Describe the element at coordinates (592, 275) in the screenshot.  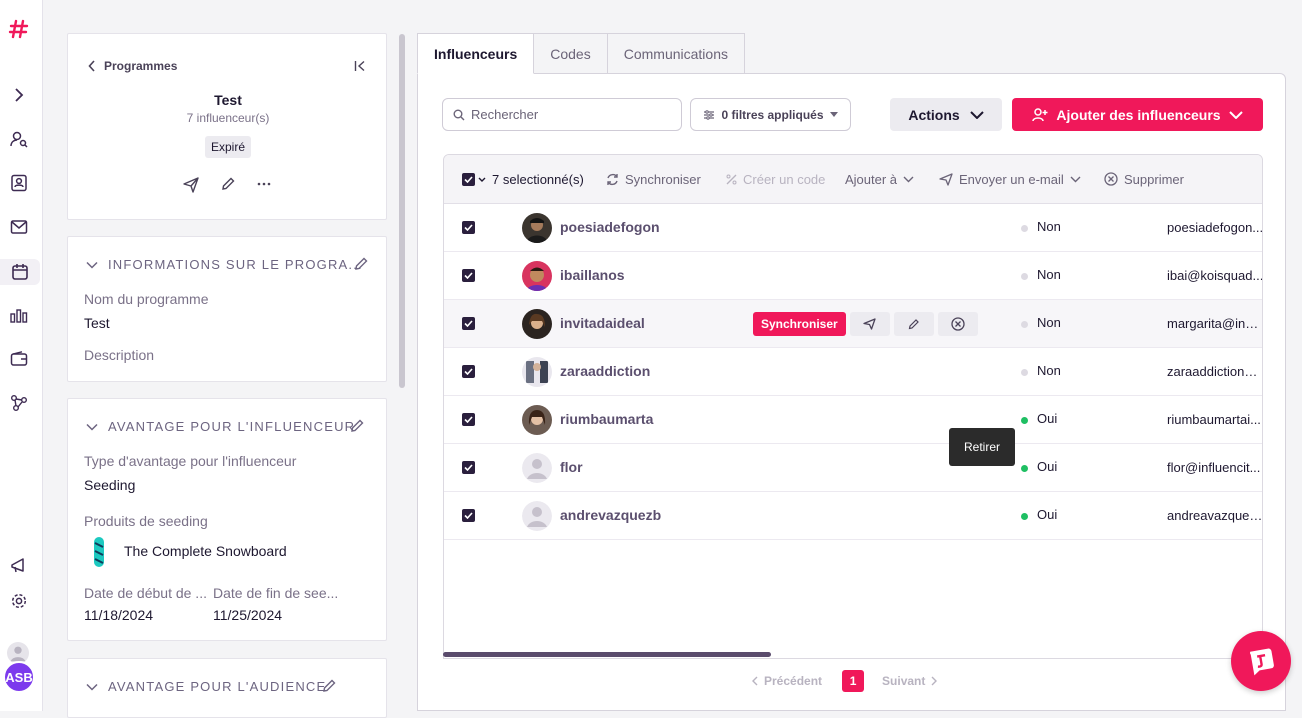
I see `influencer-name: ibaillanos` at that location.